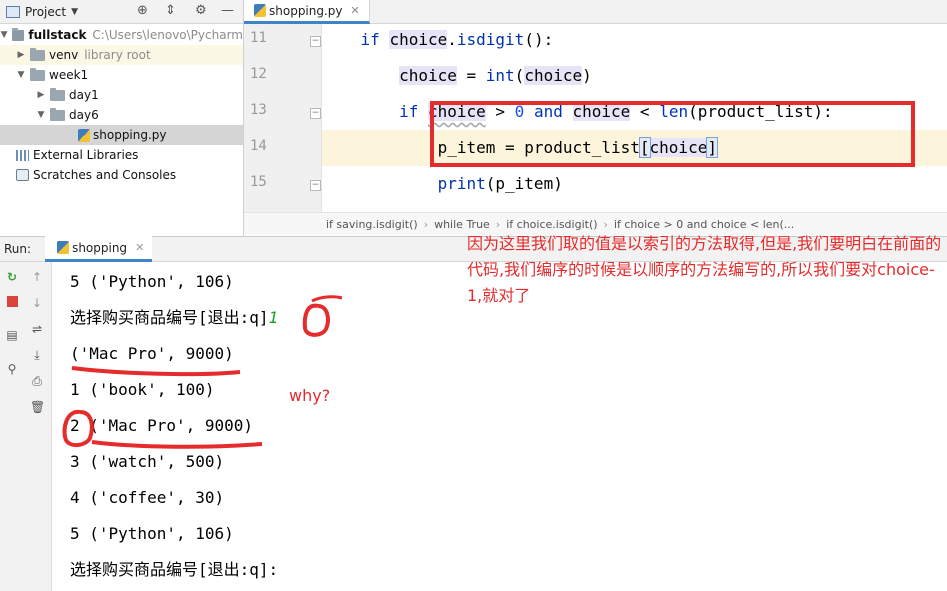 Image resolution: width=947 pixels, height=591 pixels. What do you see at coordinates (634, 41) in the screenshot?
I see `code-line-11: if choice.isdigit():` at bounding box center [634, 41].